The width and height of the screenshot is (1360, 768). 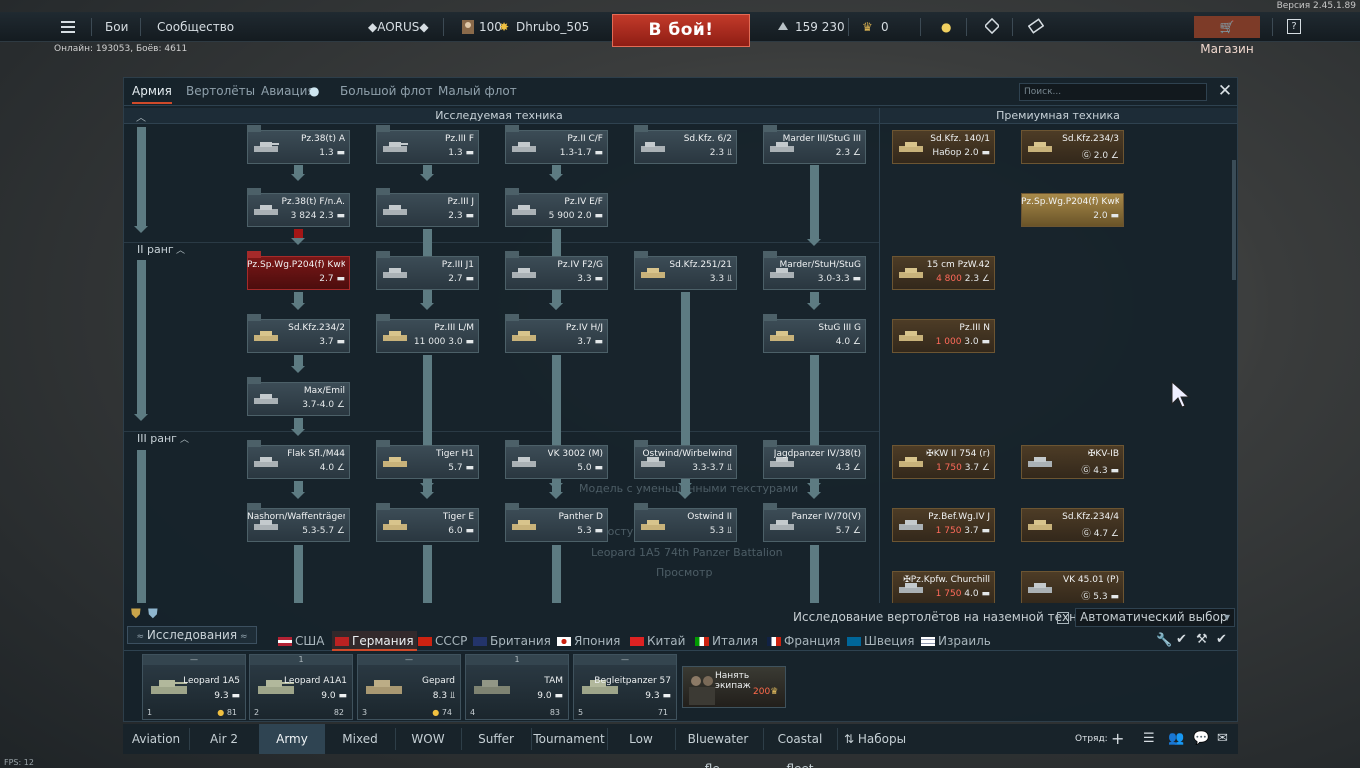 I want to click on nation-britain: Британия, so click(x=512, y=641).